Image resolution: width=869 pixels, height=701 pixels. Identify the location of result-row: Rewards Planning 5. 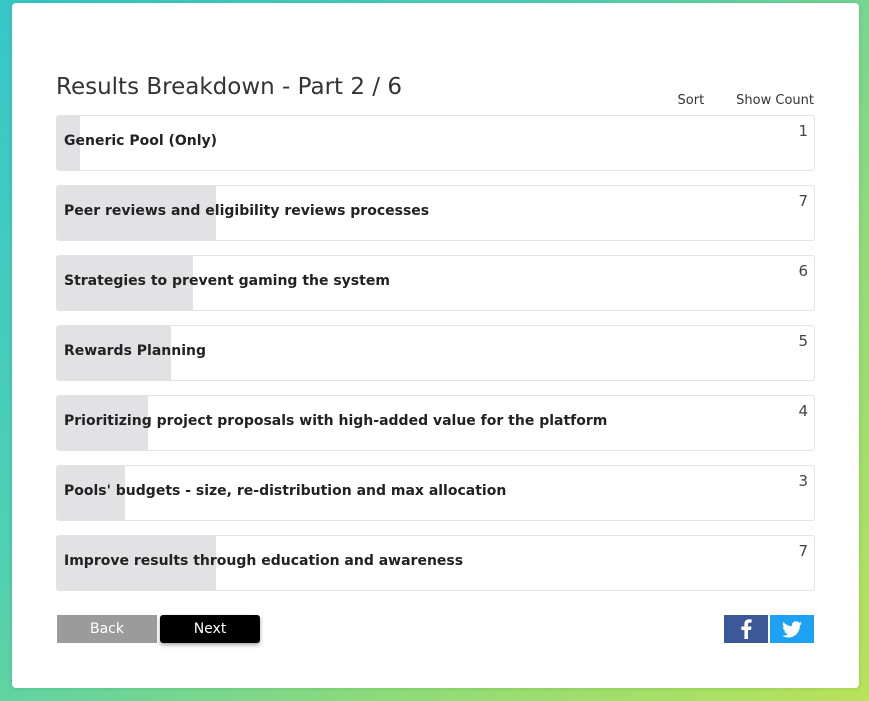
(435, 353).